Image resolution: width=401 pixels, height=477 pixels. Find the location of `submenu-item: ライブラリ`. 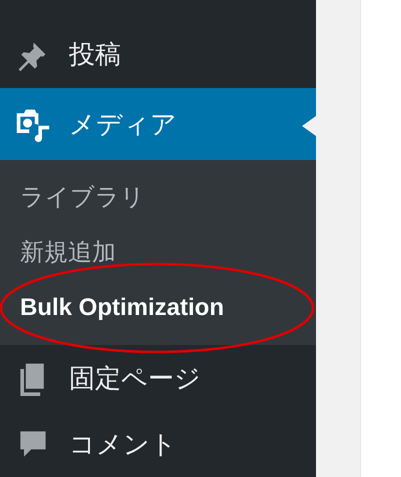

submenu-item: ライブラリ is located at coordinates (158, 198).